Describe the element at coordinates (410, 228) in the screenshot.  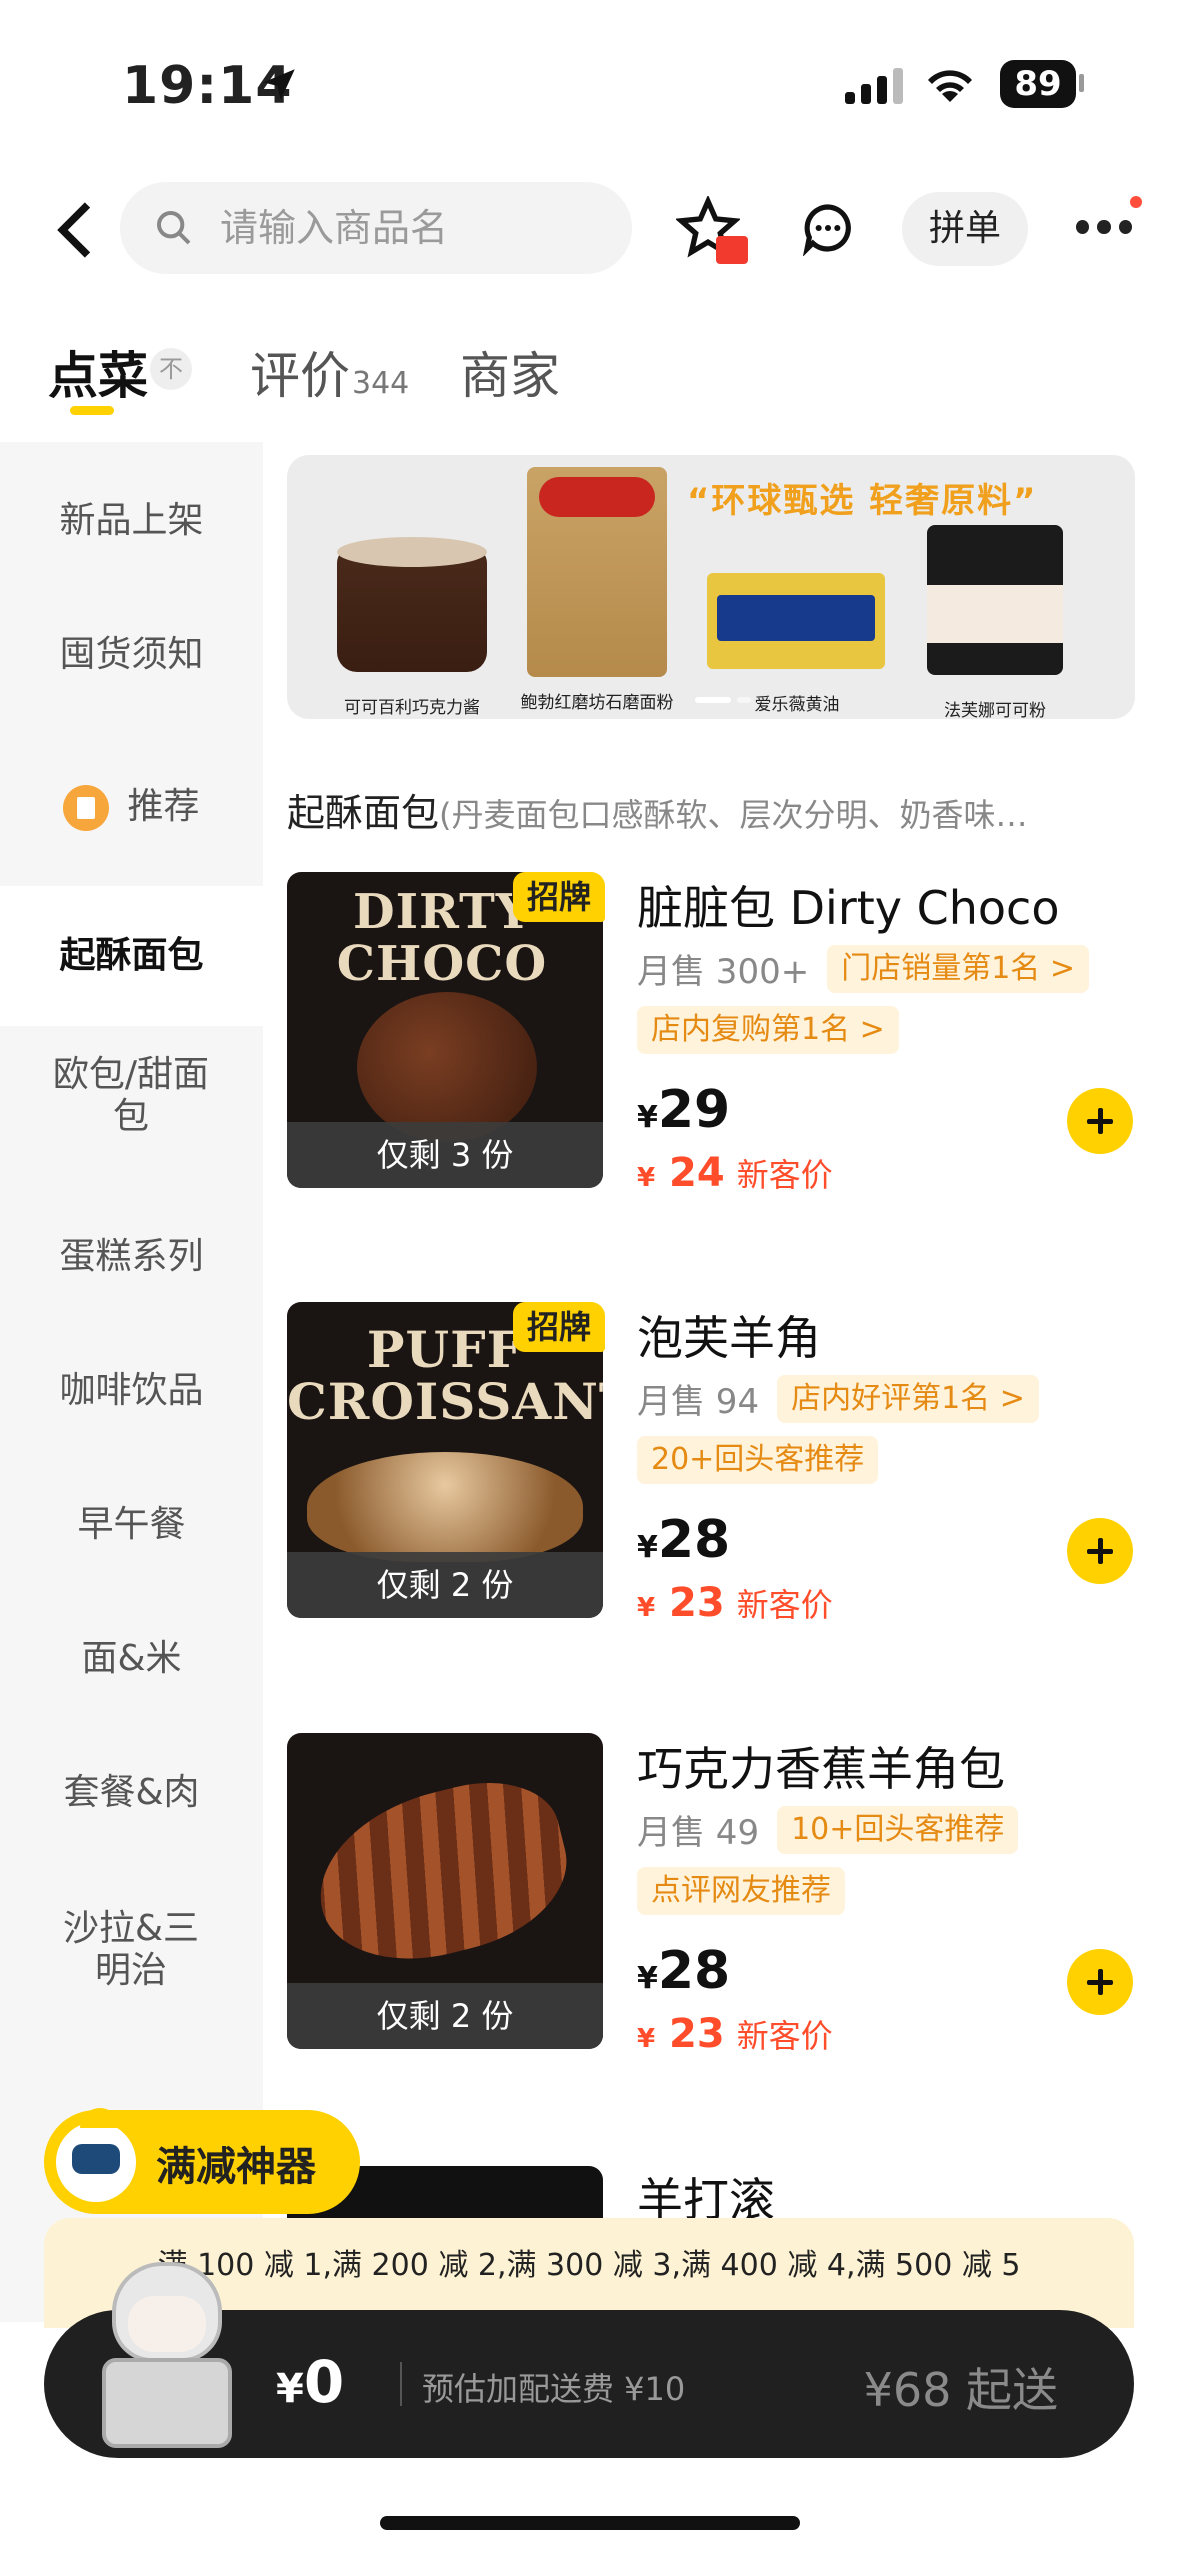
I see `search-input` at that location.